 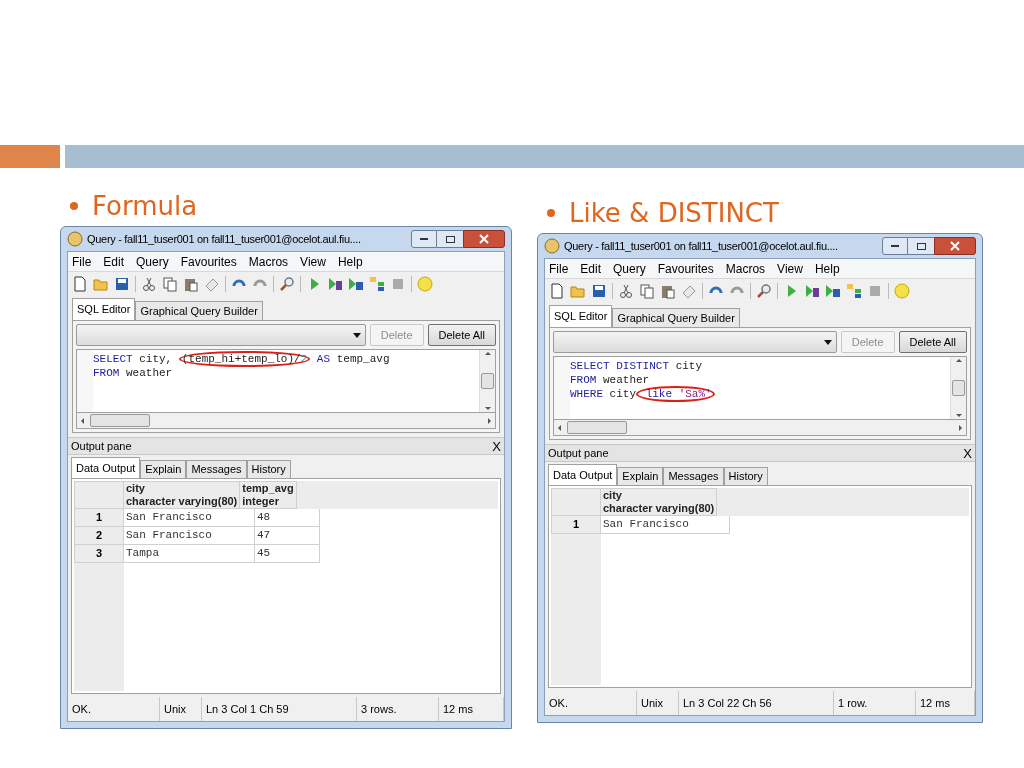 I want to click on column-name: temp_avg, so click(x=268, y=488).